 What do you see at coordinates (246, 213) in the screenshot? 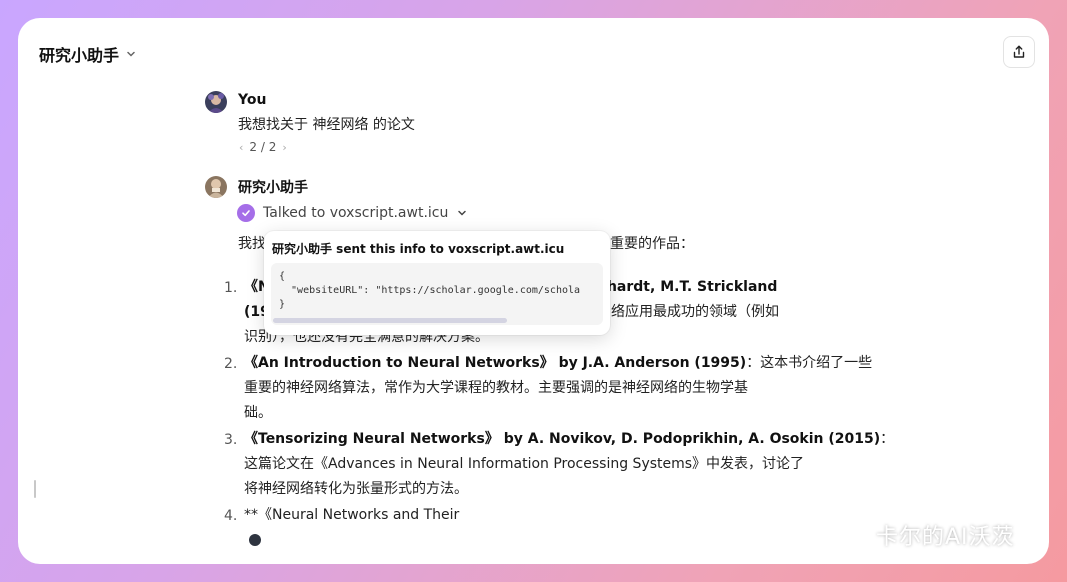
I see `check-icon` at bounding box center [246, 213].